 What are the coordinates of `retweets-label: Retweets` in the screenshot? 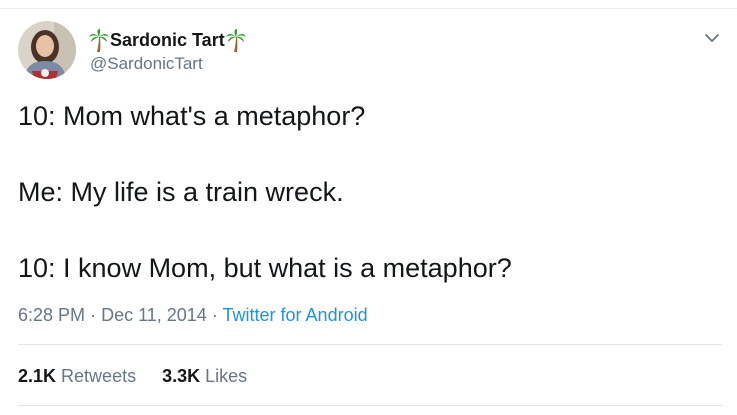 It's located at (99, 376).